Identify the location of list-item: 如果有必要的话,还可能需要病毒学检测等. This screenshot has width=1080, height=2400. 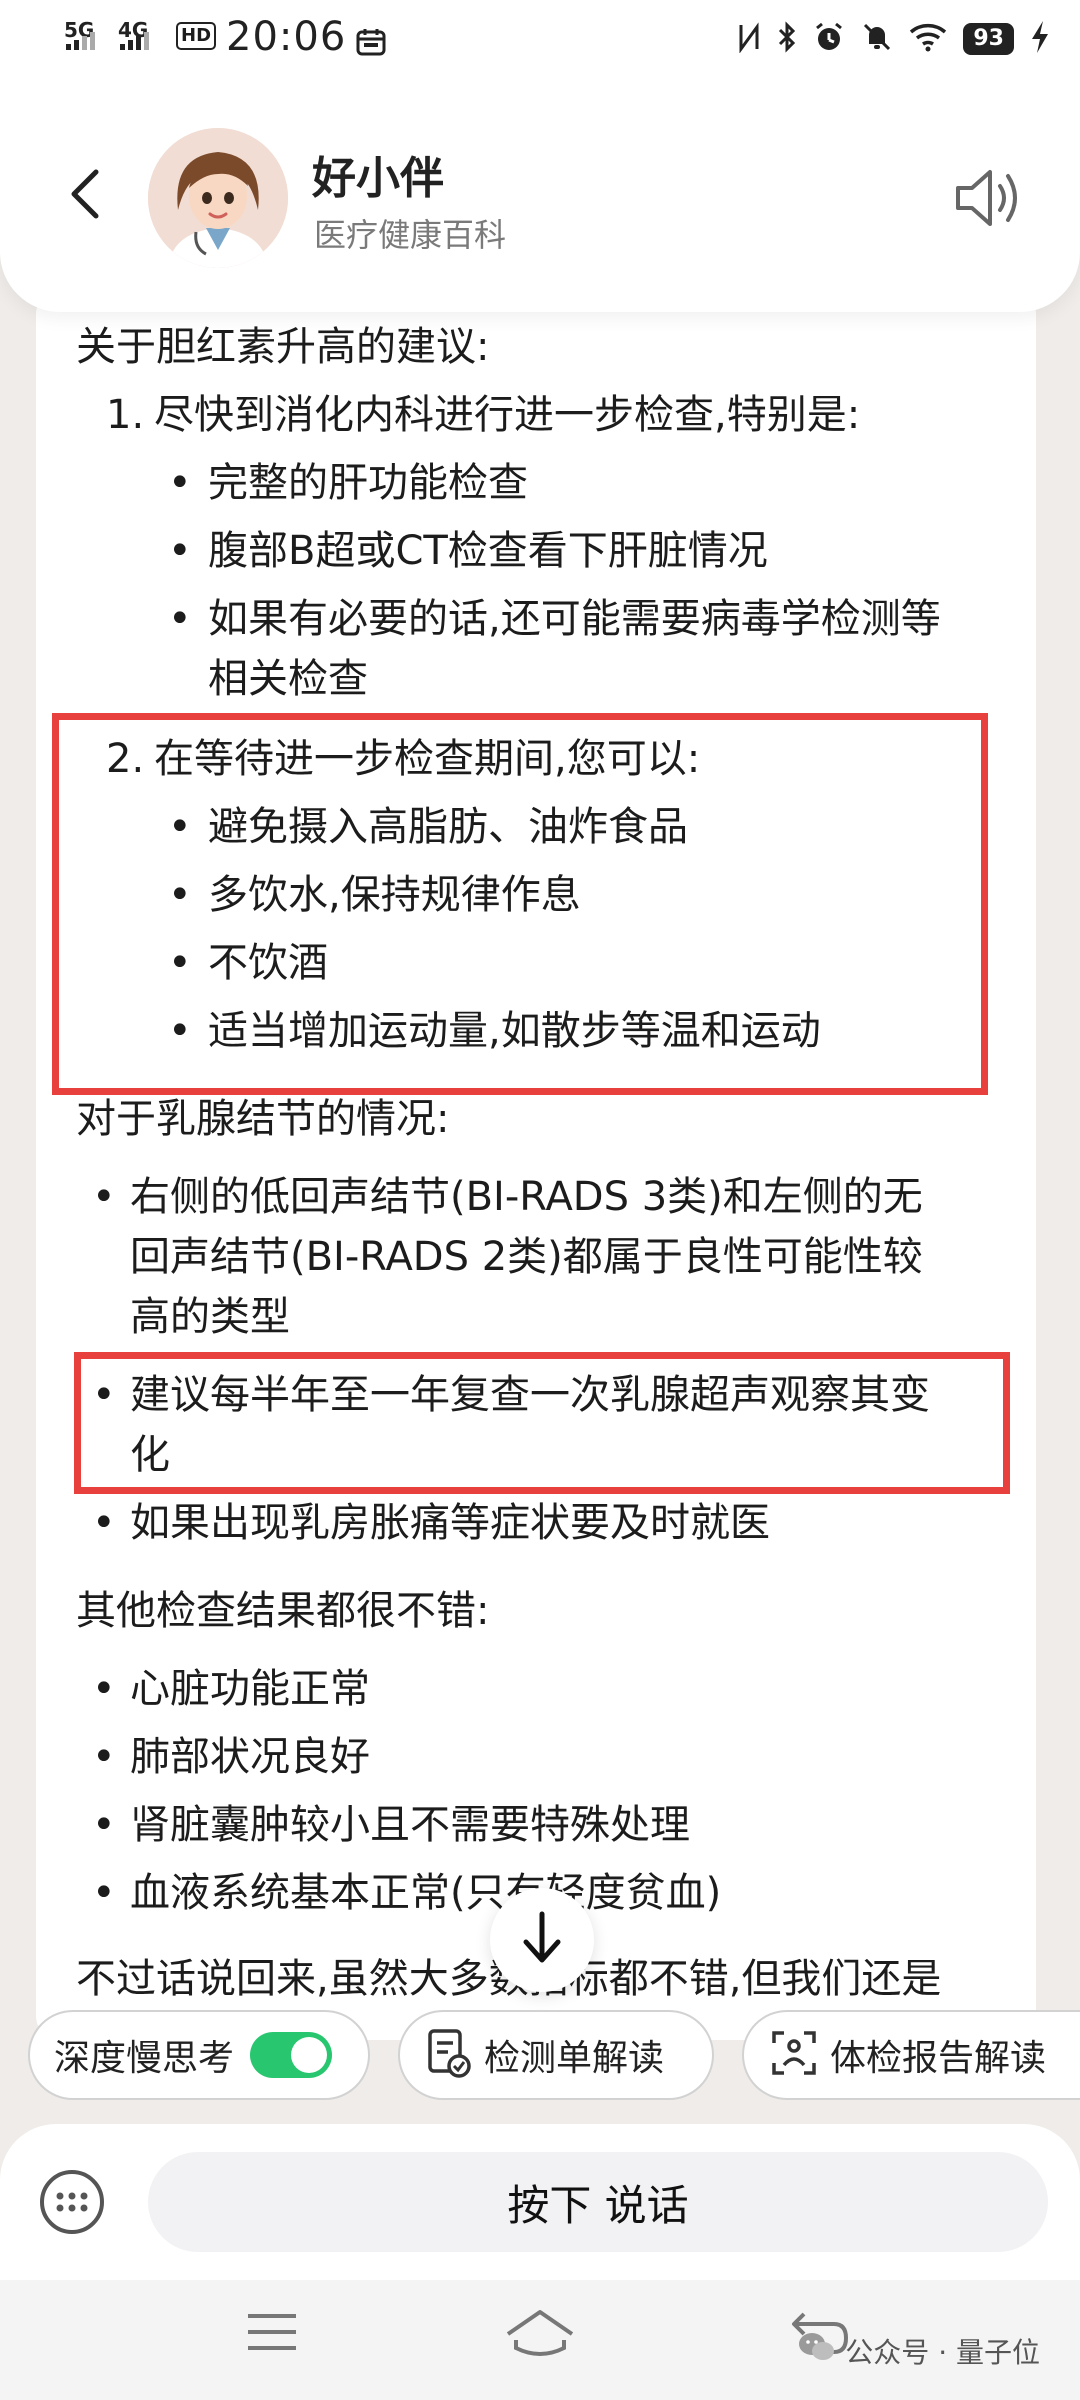
(574, 619).